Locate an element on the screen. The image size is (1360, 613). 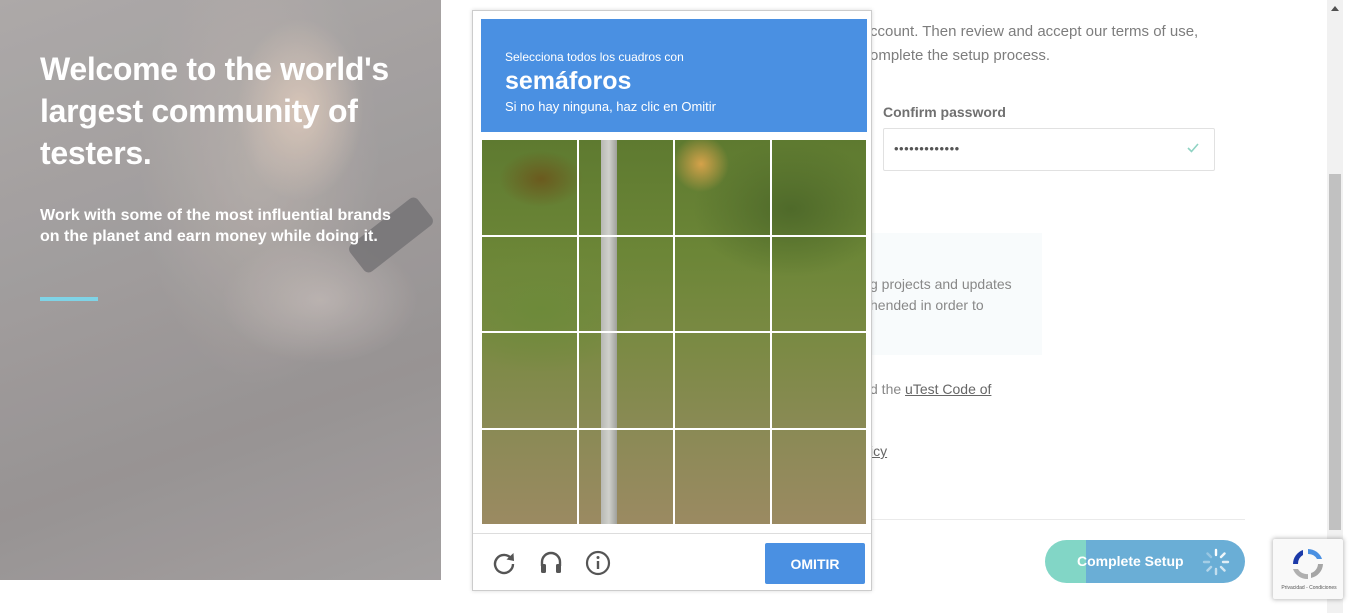
scroll-thumb is located at coordinates (1335, 352).